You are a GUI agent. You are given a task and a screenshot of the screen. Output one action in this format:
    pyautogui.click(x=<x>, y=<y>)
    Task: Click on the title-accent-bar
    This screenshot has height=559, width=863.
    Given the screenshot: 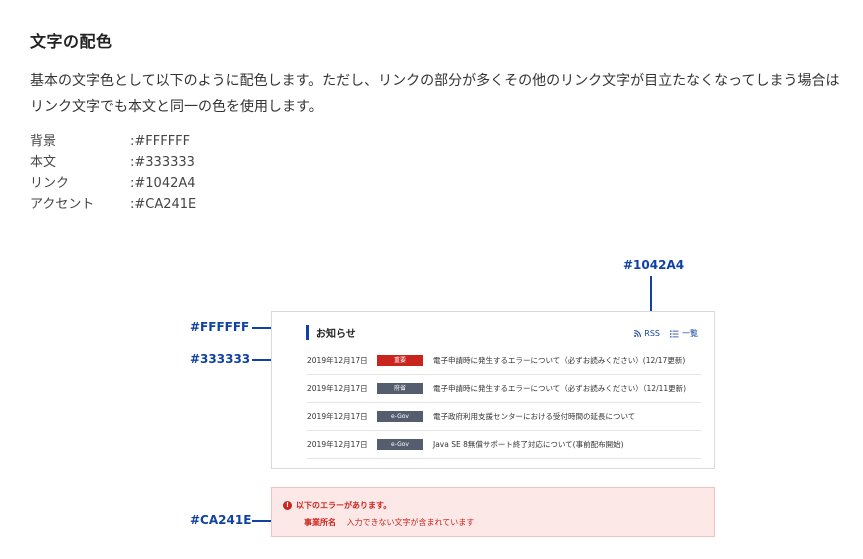 What is the action you would take?
    pyautogui.click(x=307, y=332)
    